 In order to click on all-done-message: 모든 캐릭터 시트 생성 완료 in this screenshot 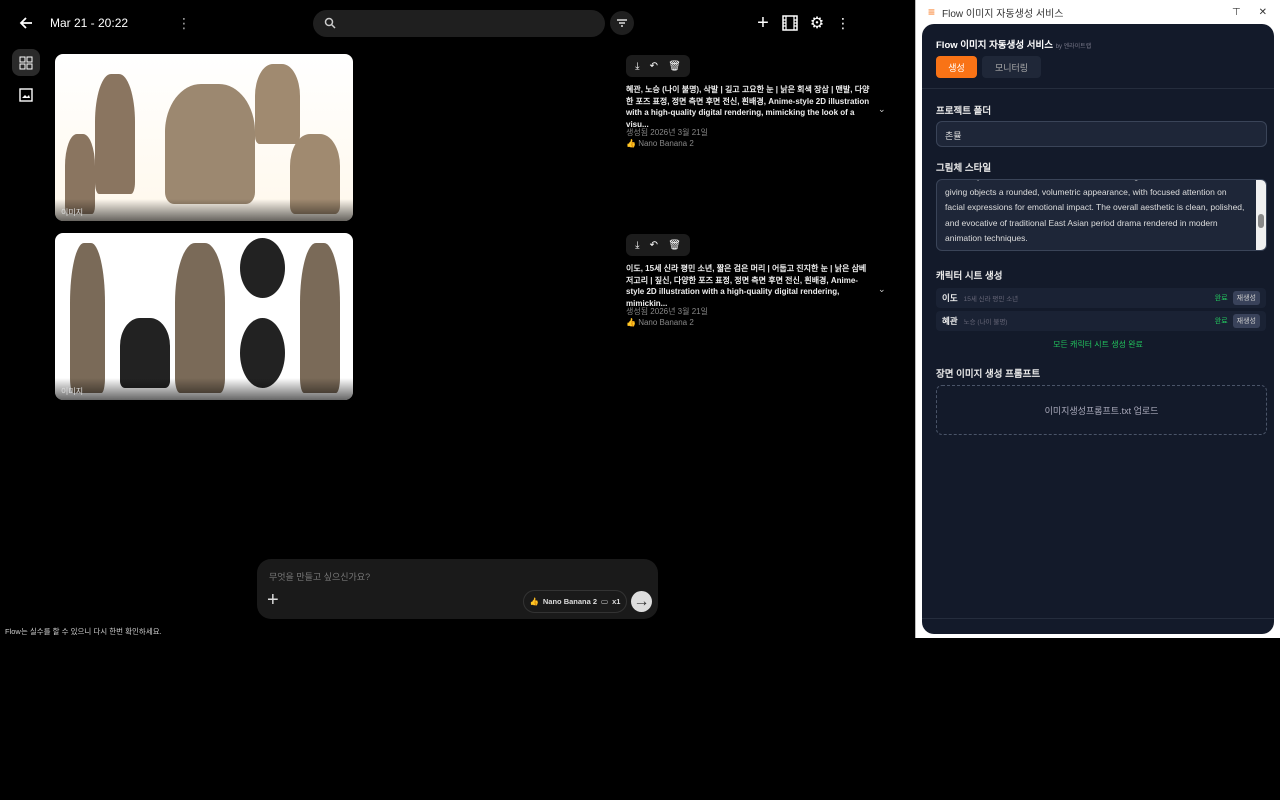, I will do `click(1098, 344)`.